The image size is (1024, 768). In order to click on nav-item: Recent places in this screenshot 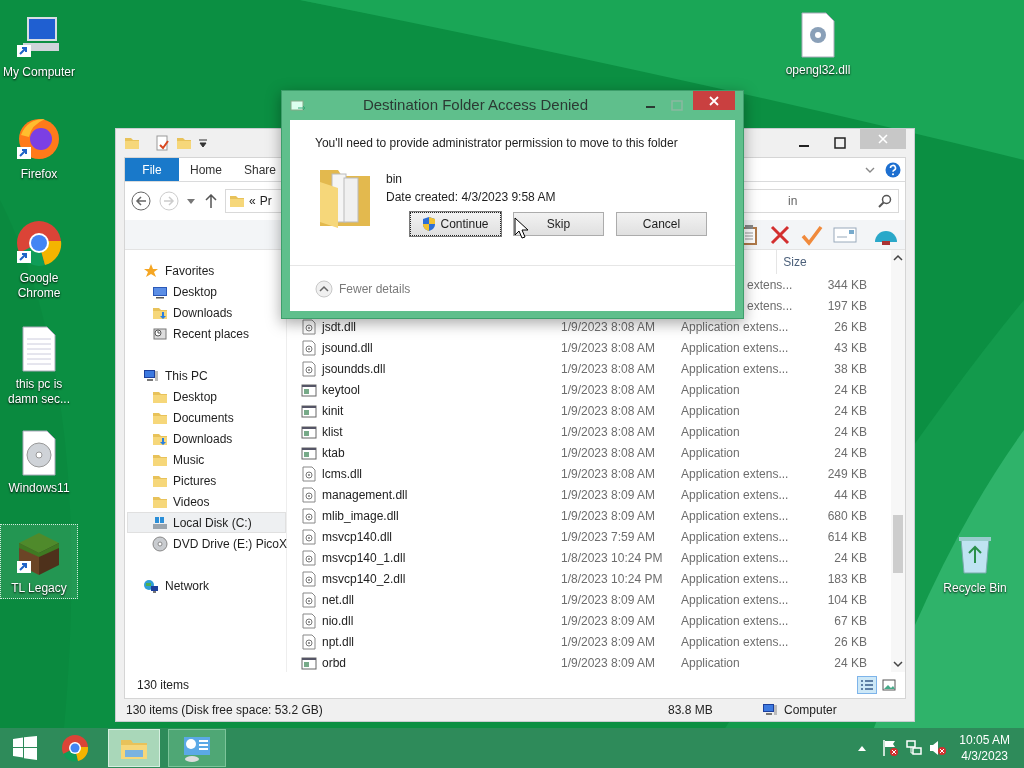, I will do `click(206, 333)`.